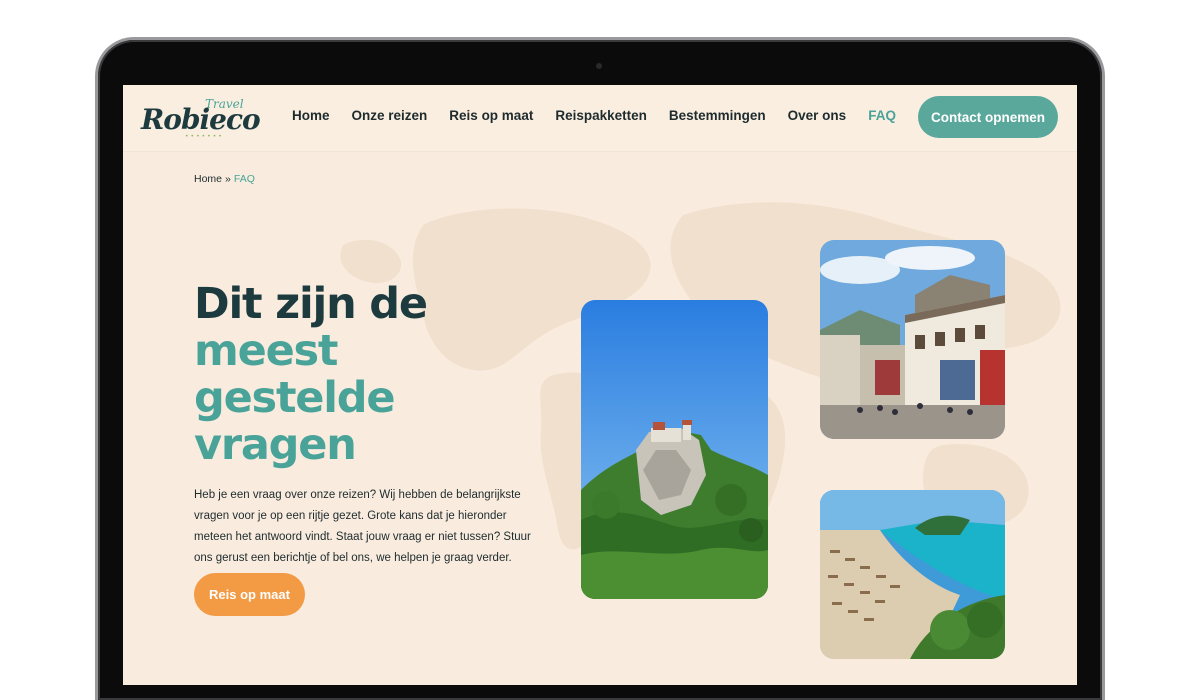  I want to click on robieco-logo: Travel Robieco •••••••, so click(201, 120).